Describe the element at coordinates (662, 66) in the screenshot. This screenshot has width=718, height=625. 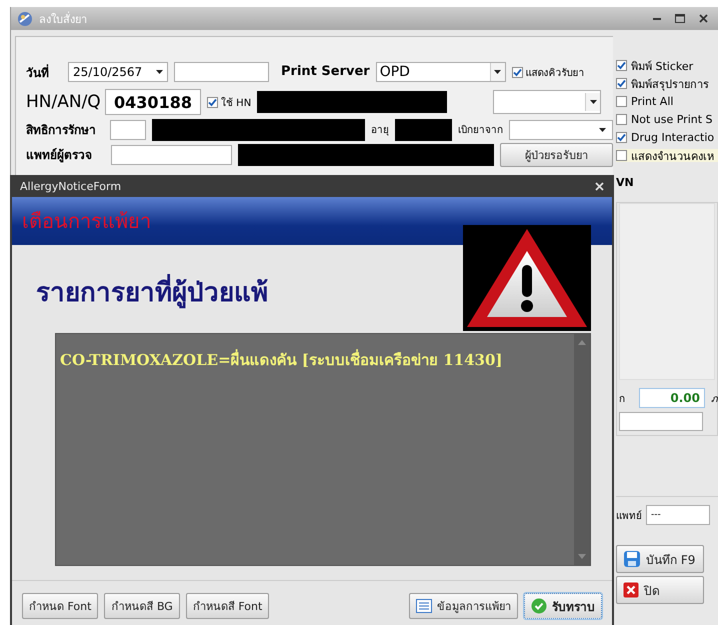
I see `checkbox-label: พิมพ์ Sticker` at that location.